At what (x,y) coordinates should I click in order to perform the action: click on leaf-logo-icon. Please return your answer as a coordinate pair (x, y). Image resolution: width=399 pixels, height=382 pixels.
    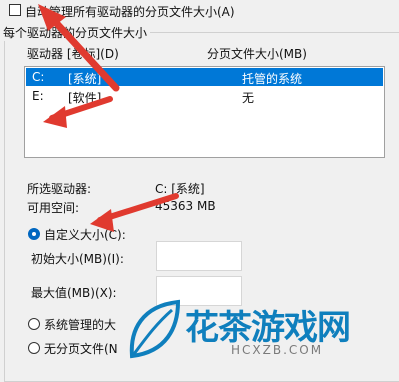
    Looking at the image, I should click on (155, 329).